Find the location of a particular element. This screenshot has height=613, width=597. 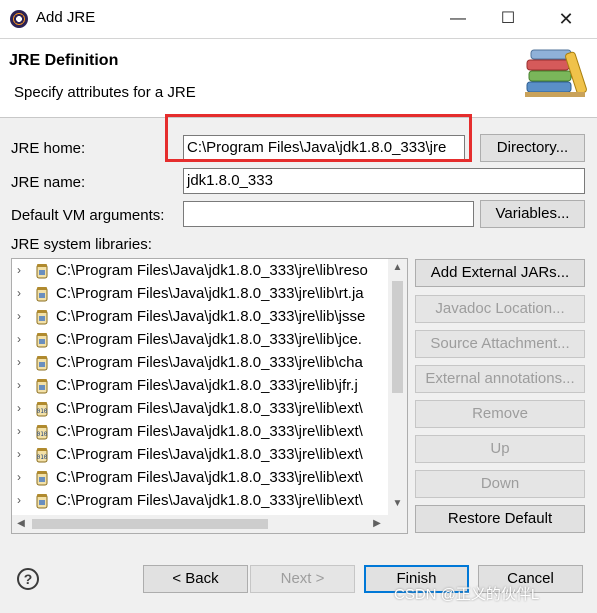

horizontal-scroll-thumb is located at coordinates (150, 524).